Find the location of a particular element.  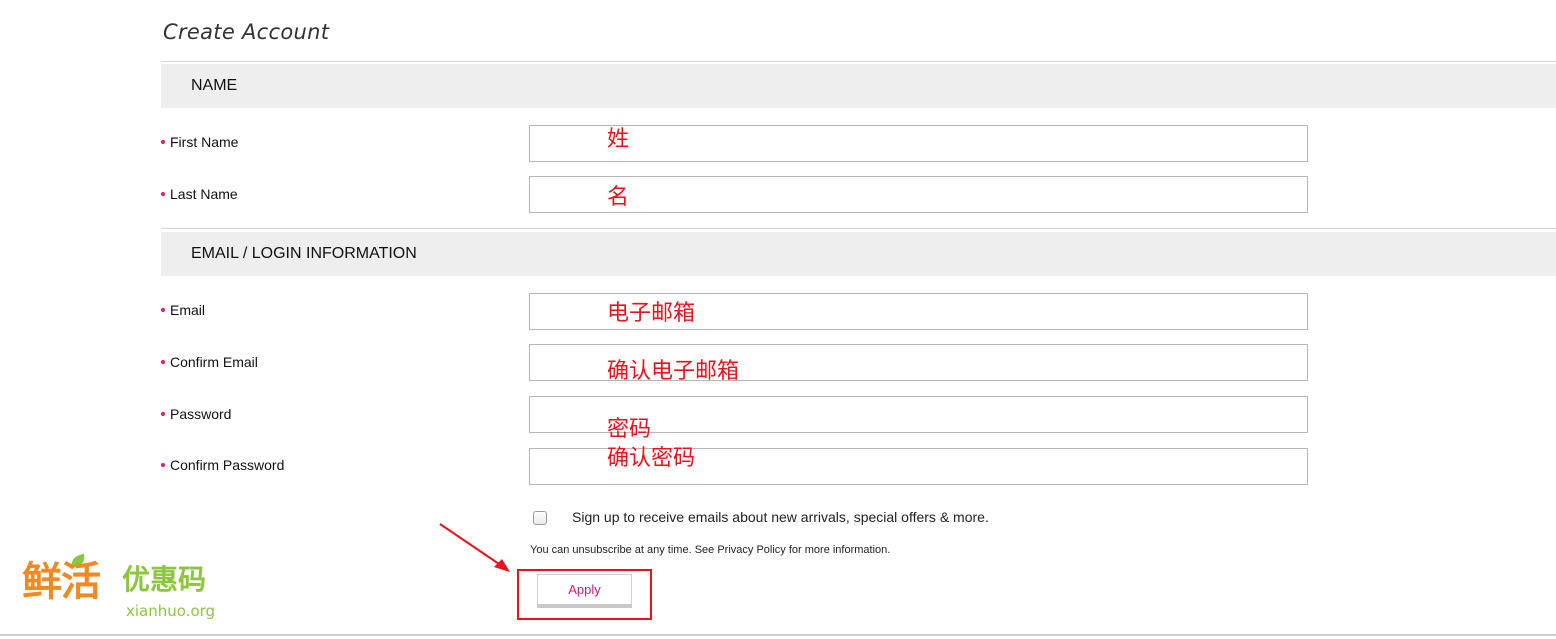

annotation-email: 电子邮箱 is located at coordinates (651, 313).